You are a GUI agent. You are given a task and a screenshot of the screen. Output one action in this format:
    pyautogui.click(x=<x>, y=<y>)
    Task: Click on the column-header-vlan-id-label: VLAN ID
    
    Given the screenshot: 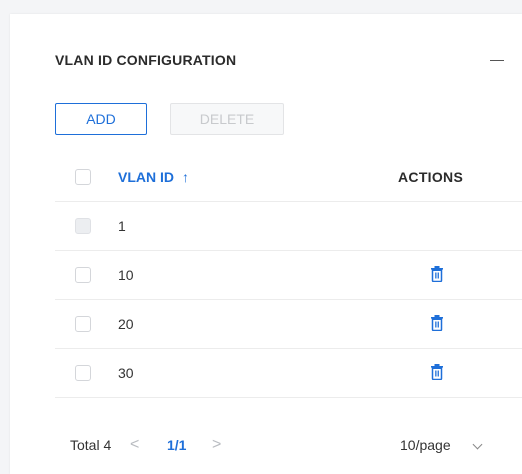 What is the action you would take?
    pyautogui.click(x=146, y=177)
    